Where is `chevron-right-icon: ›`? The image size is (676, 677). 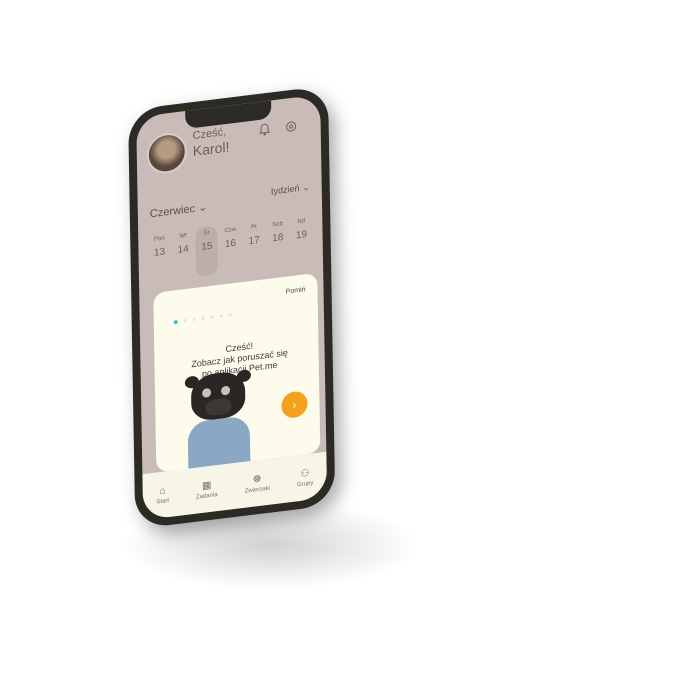
chevron-right-icon: › is located at coordinates (294, 404).